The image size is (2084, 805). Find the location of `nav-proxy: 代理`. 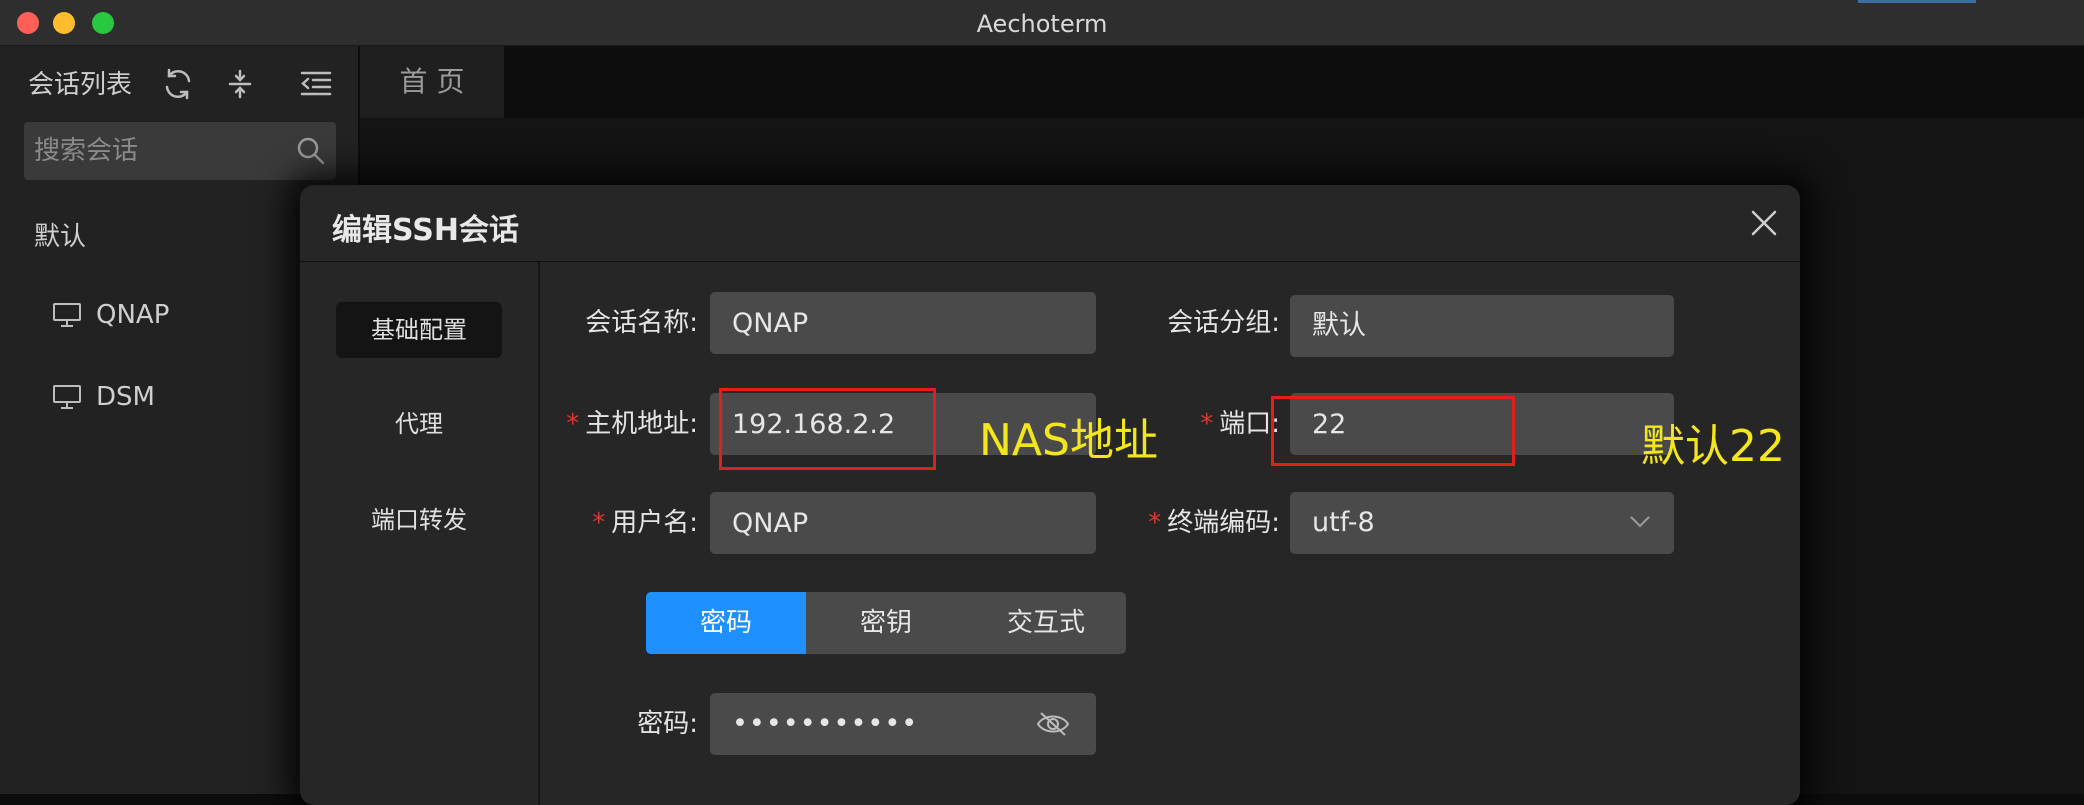

nav-proxy: 代理 is located at coordinates (419, 424).